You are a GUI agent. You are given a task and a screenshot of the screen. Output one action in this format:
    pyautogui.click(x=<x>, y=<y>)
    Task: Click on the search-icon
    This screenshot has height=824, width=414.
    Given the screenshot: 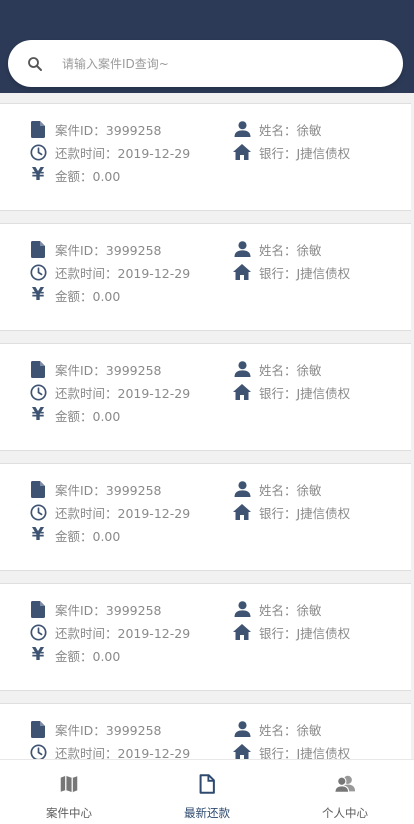 What is the action you would take?
    pyautogui.click(x=35, y=64)
    